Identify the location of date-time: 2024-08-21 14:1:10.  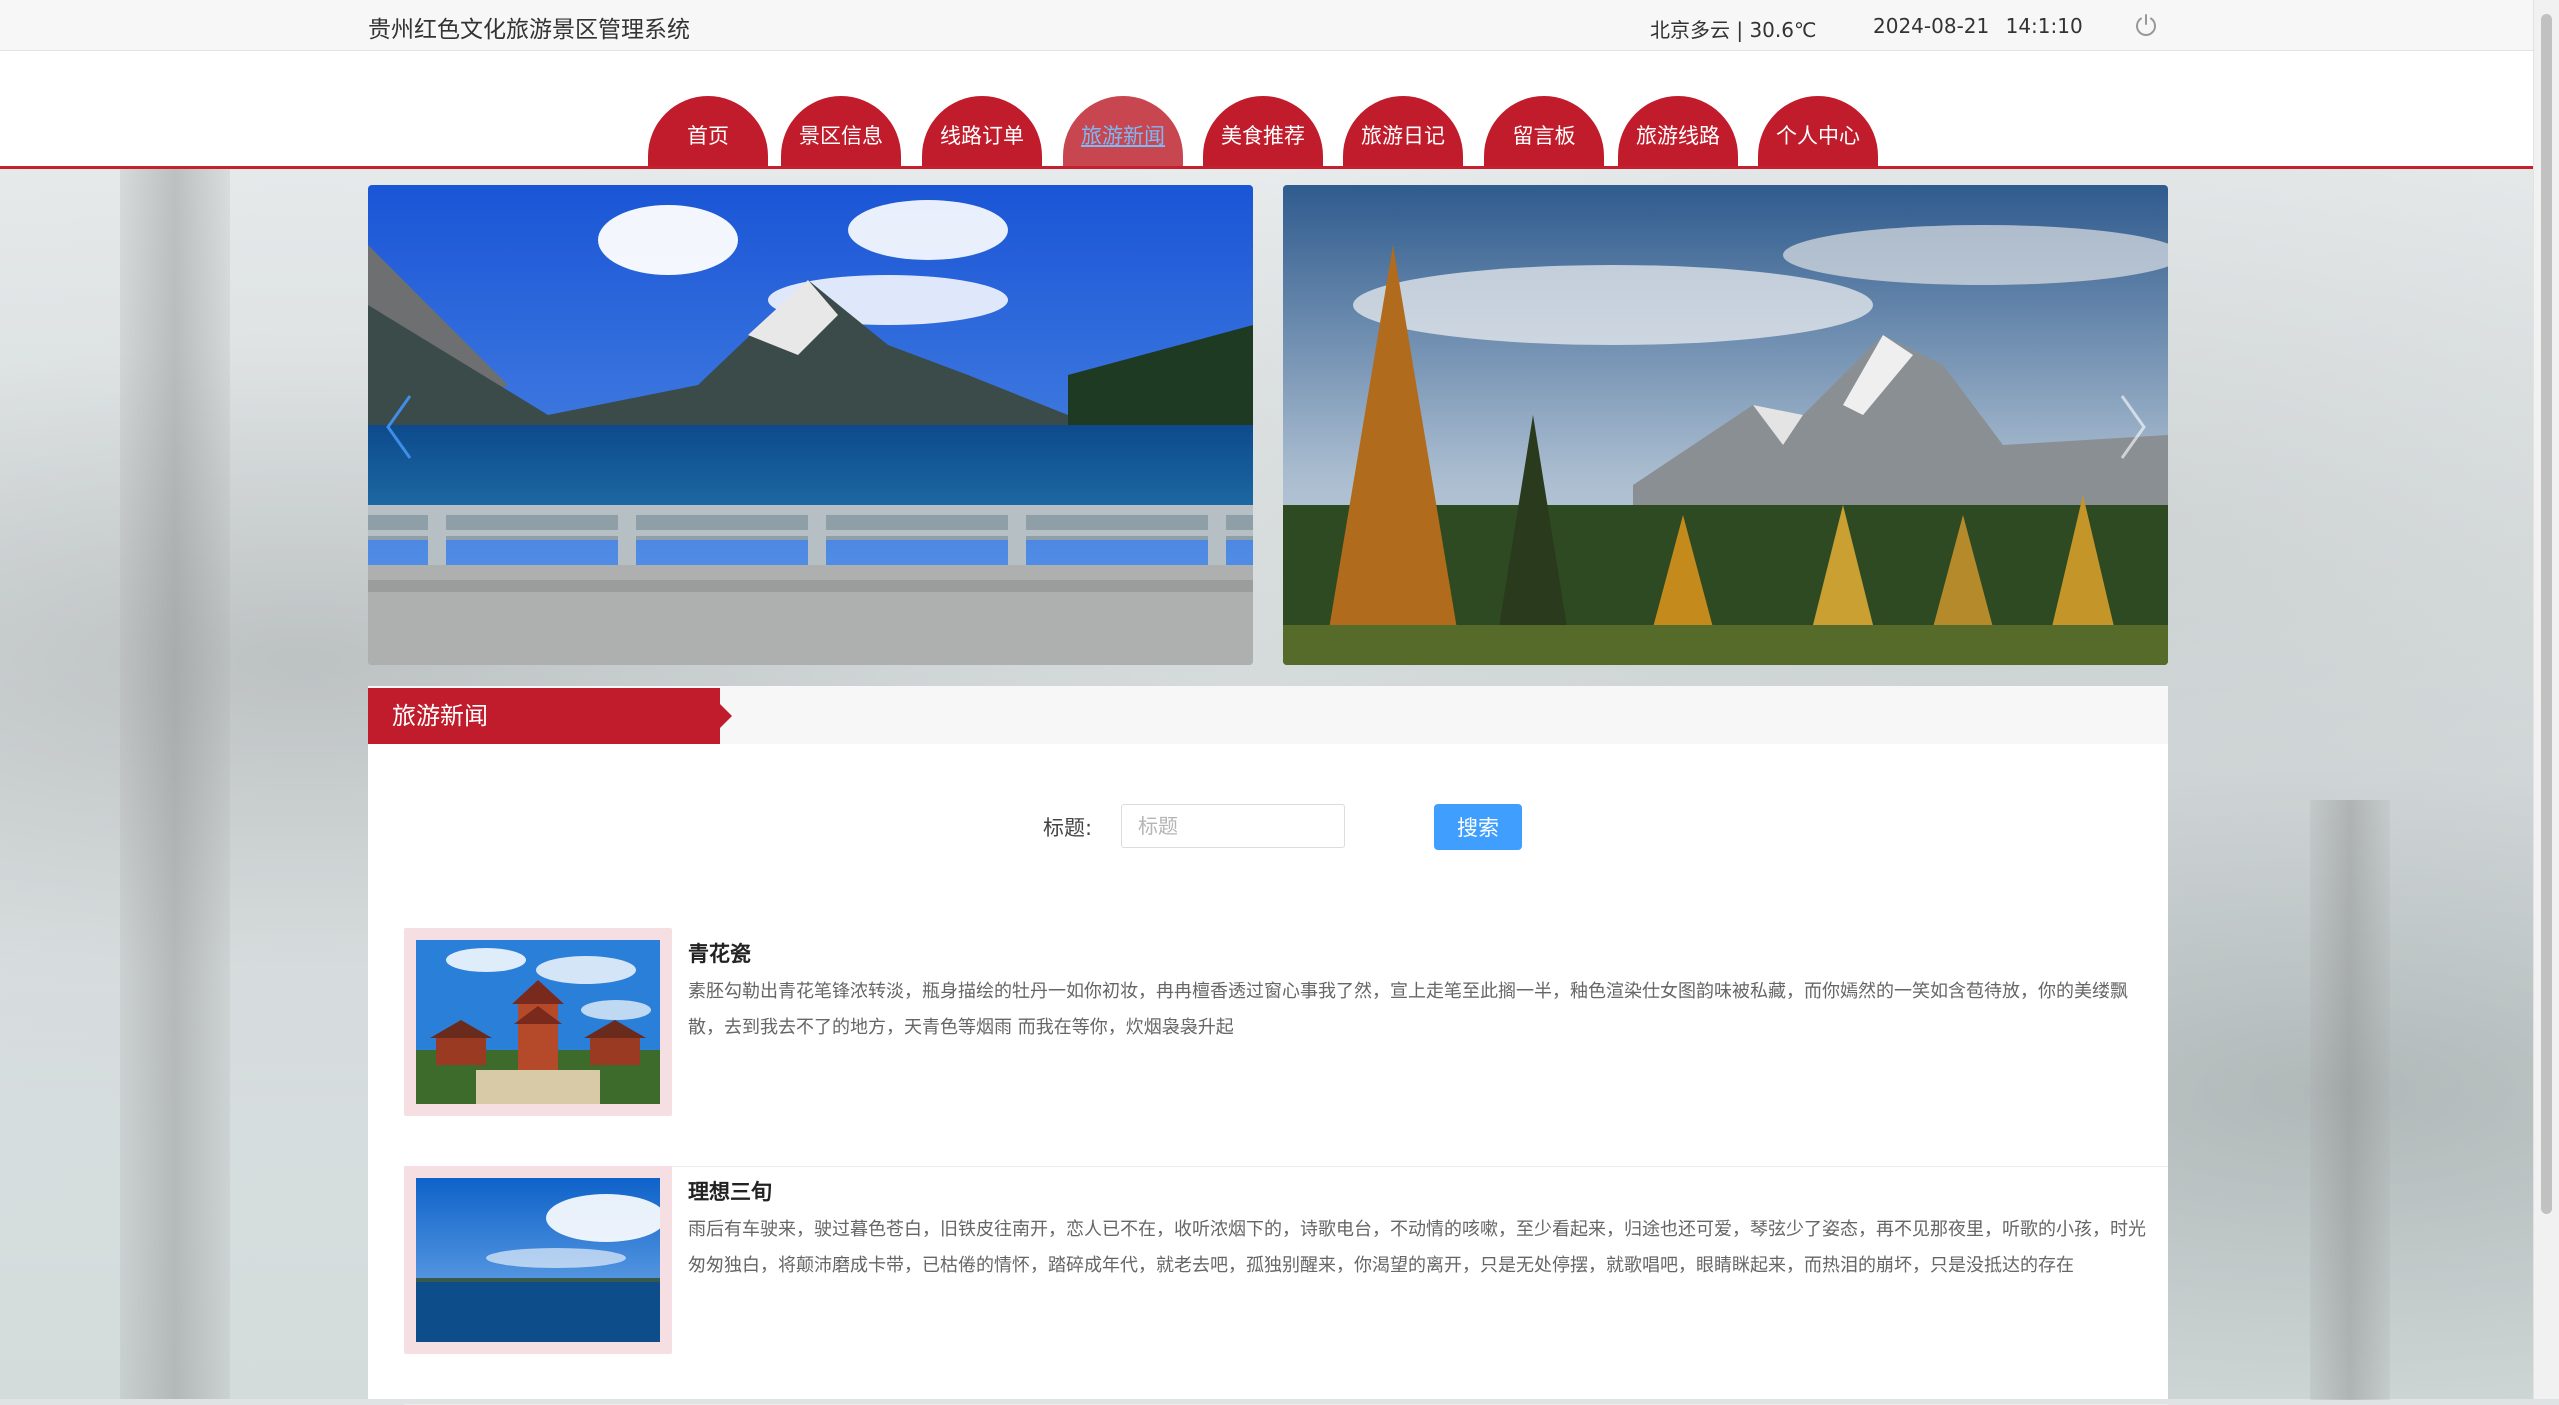
(1978, 26).